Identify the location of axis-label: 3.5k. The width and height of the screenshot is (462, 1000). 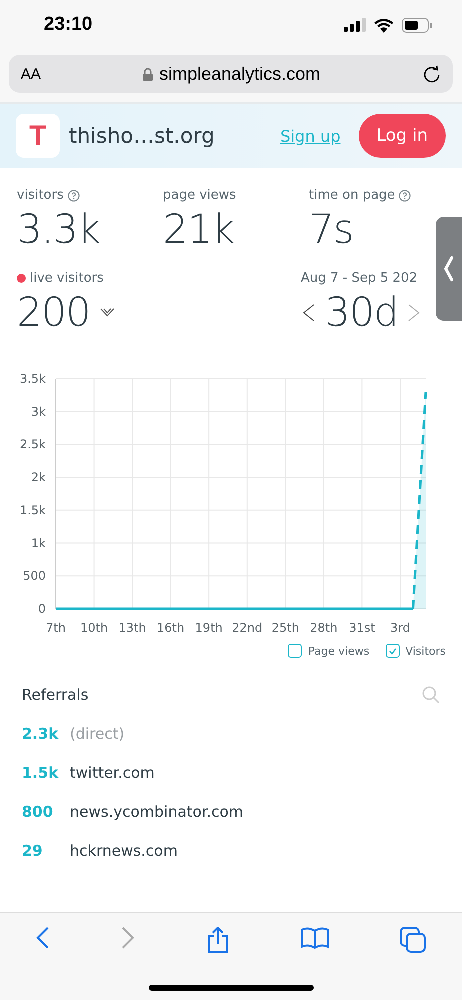
(33, 379).